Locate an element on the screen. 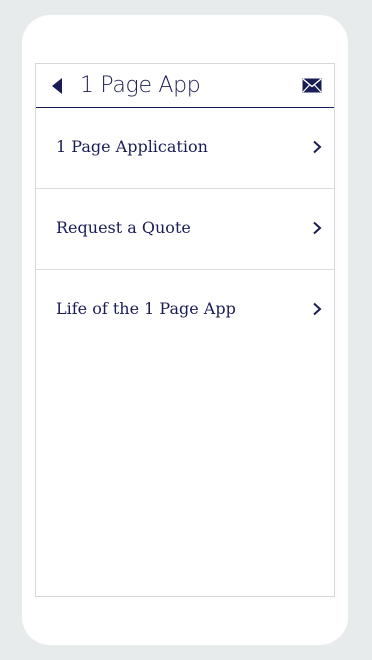  page-title: 1 Page App is located at coordinates (140, 85).